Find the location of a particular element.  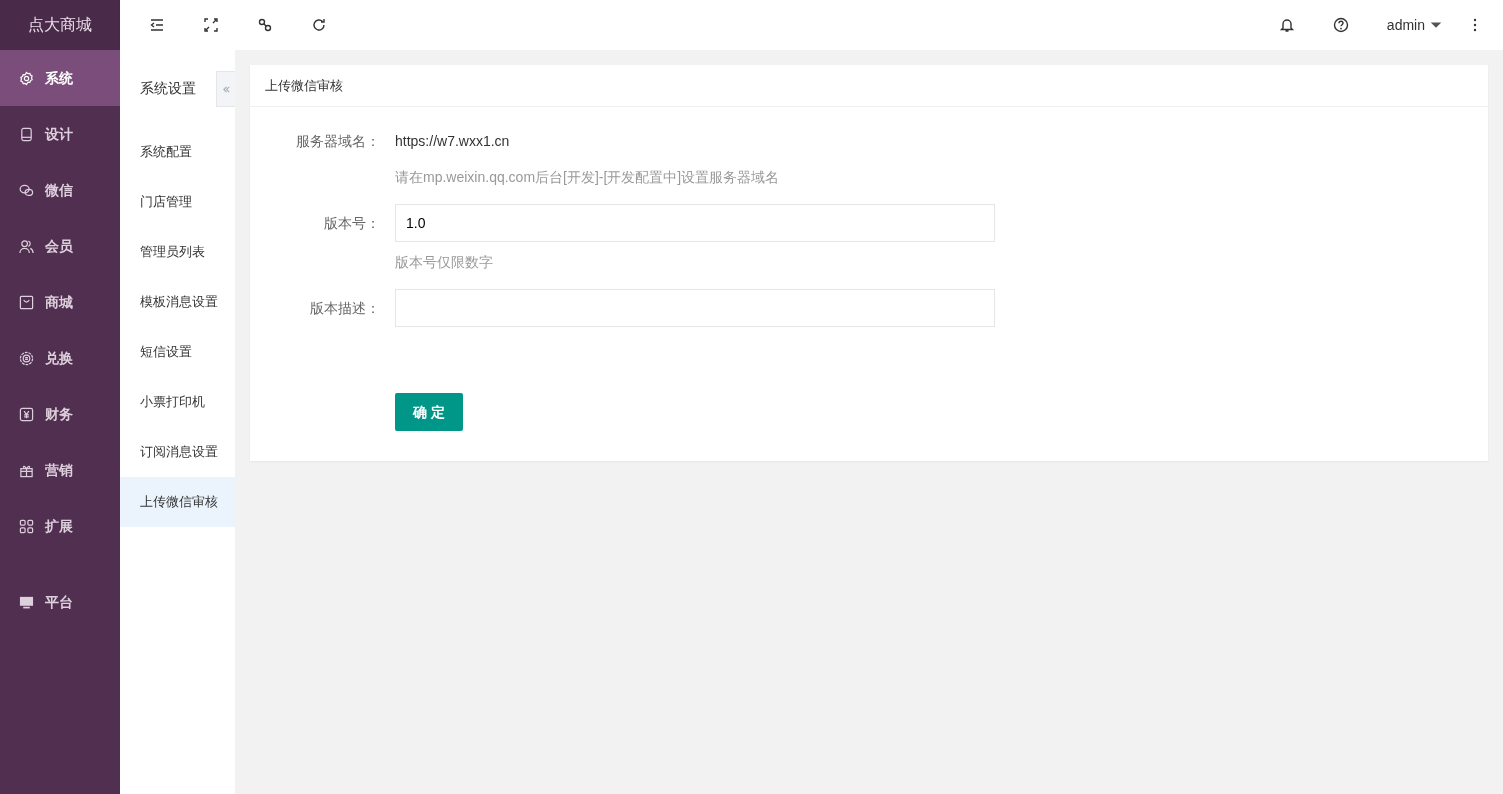

sidebar-item: 会员 is located at coordinates (60, 246).